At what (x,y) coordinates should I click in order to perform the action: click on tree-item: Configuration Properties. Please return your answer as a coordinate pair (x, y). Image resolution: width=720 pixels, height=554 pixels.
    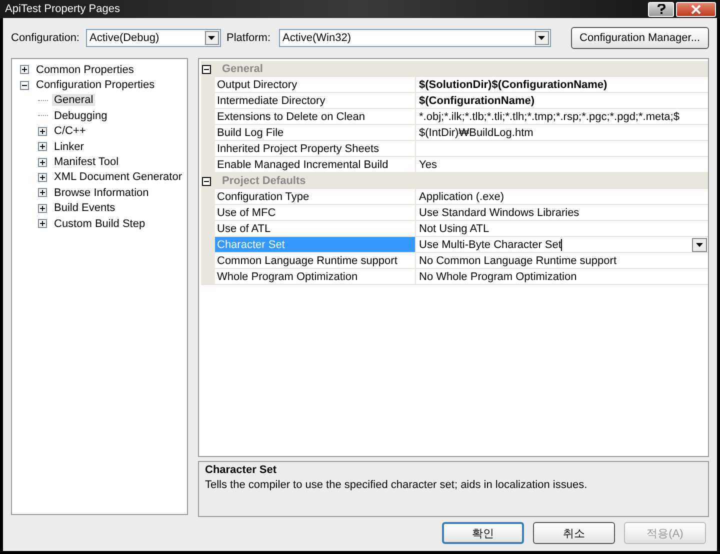
    Looking at the image, I should click on (95, 85).